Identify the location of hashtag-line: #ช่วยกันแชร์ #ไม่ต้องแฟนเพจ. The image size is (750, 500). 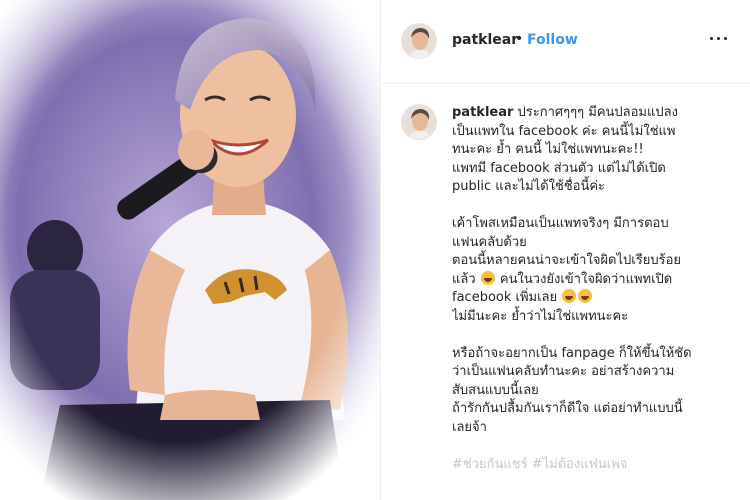
(597, 465).